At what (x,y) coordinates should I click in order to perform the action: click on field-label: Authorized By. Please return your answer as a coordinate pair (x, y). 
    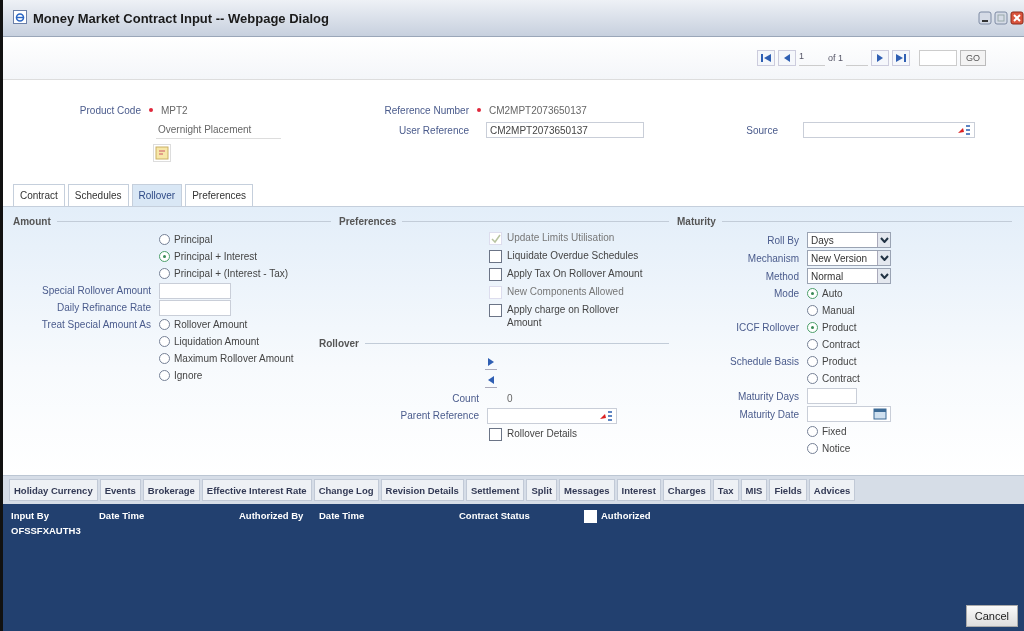
    Looking at the image, I should click on (272, 515).